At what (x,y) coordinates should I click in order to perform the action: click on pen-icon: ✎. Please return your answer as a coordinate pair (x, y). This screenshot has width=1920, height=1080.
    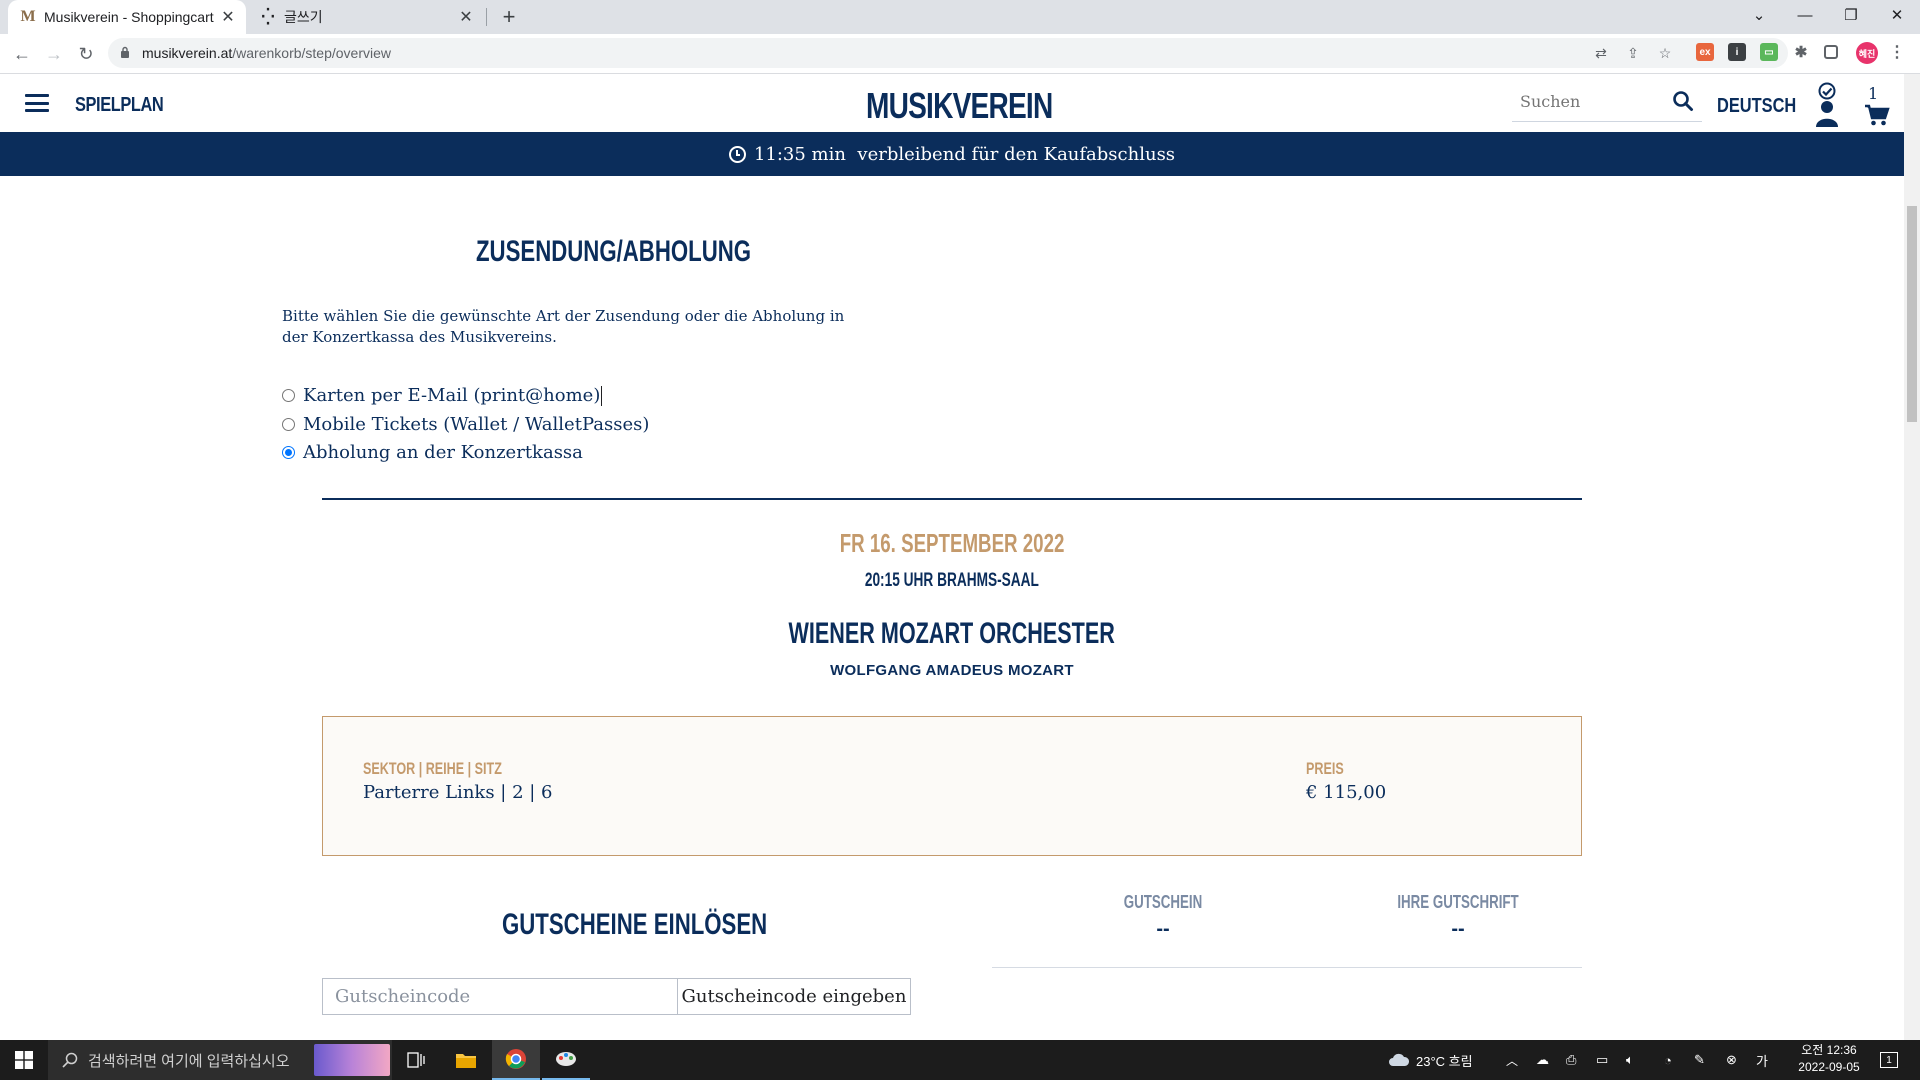
    Looking at the image, I should click on (1699, 1060).